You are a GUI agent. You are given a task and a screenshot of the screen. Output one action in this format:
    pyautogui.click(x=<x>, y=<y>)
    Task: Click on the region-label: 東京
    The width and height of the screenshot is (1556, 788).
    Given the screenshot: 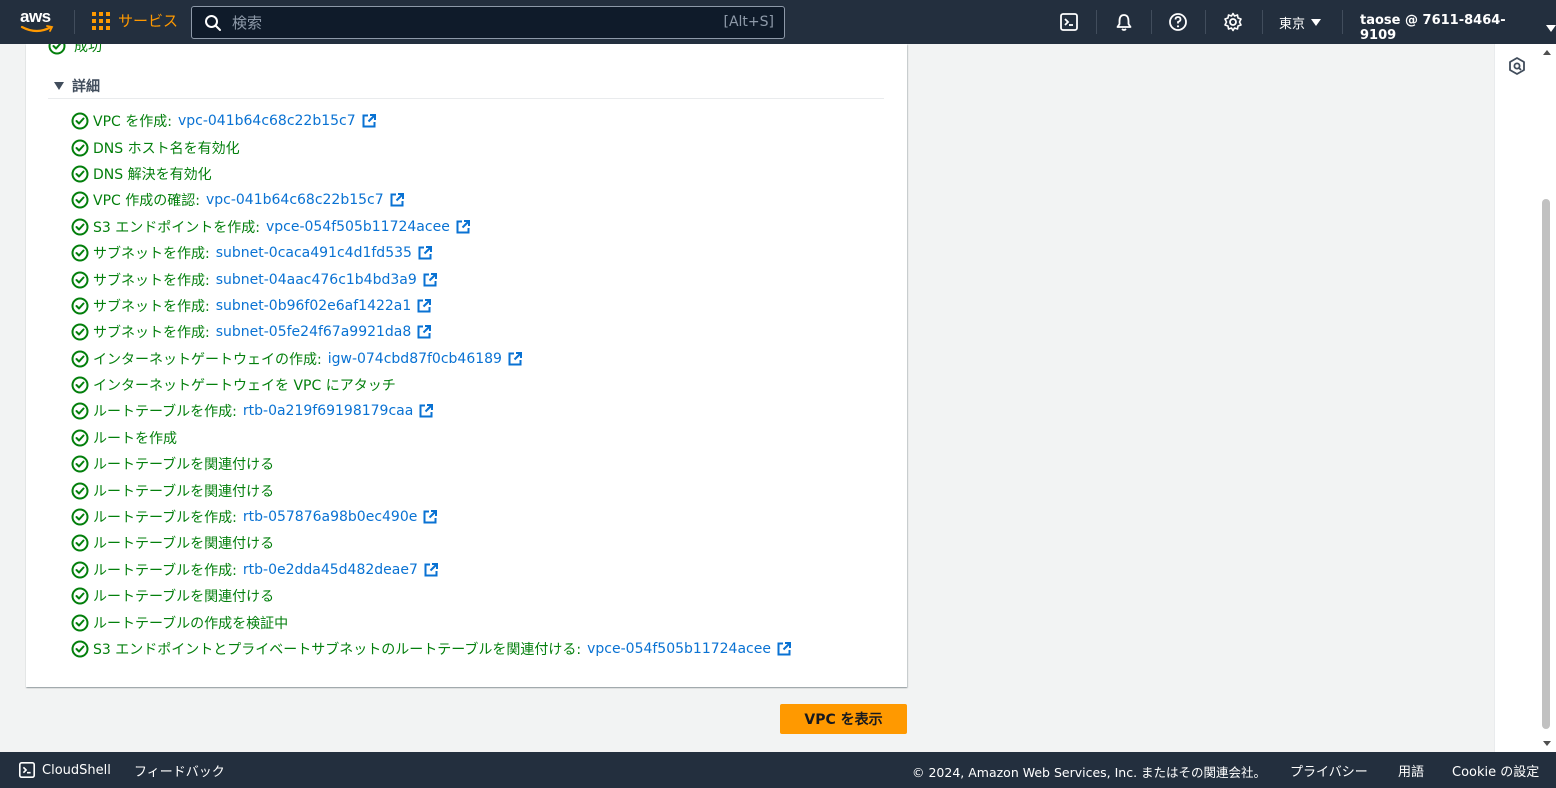 What is the action you would take?
    pyautogui.click(x=1292, y=24)
    